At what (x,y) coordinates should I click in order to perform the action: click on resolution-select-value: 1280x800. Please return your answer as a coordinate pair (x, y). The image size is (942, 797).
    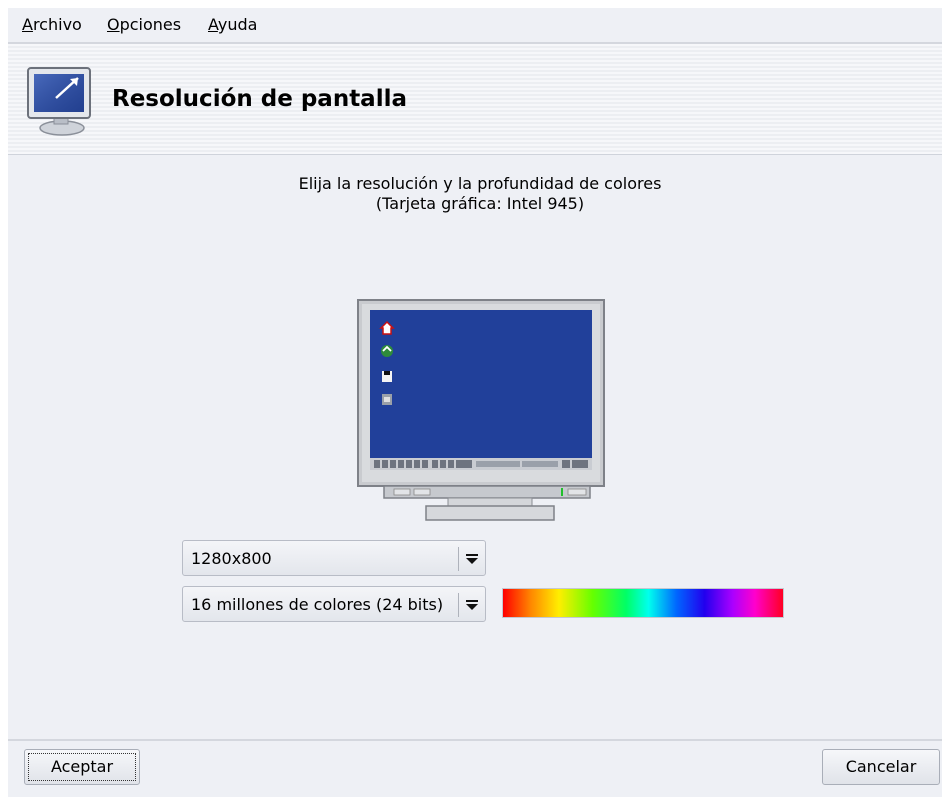
    Looking at the image, I should click on (231, 558).